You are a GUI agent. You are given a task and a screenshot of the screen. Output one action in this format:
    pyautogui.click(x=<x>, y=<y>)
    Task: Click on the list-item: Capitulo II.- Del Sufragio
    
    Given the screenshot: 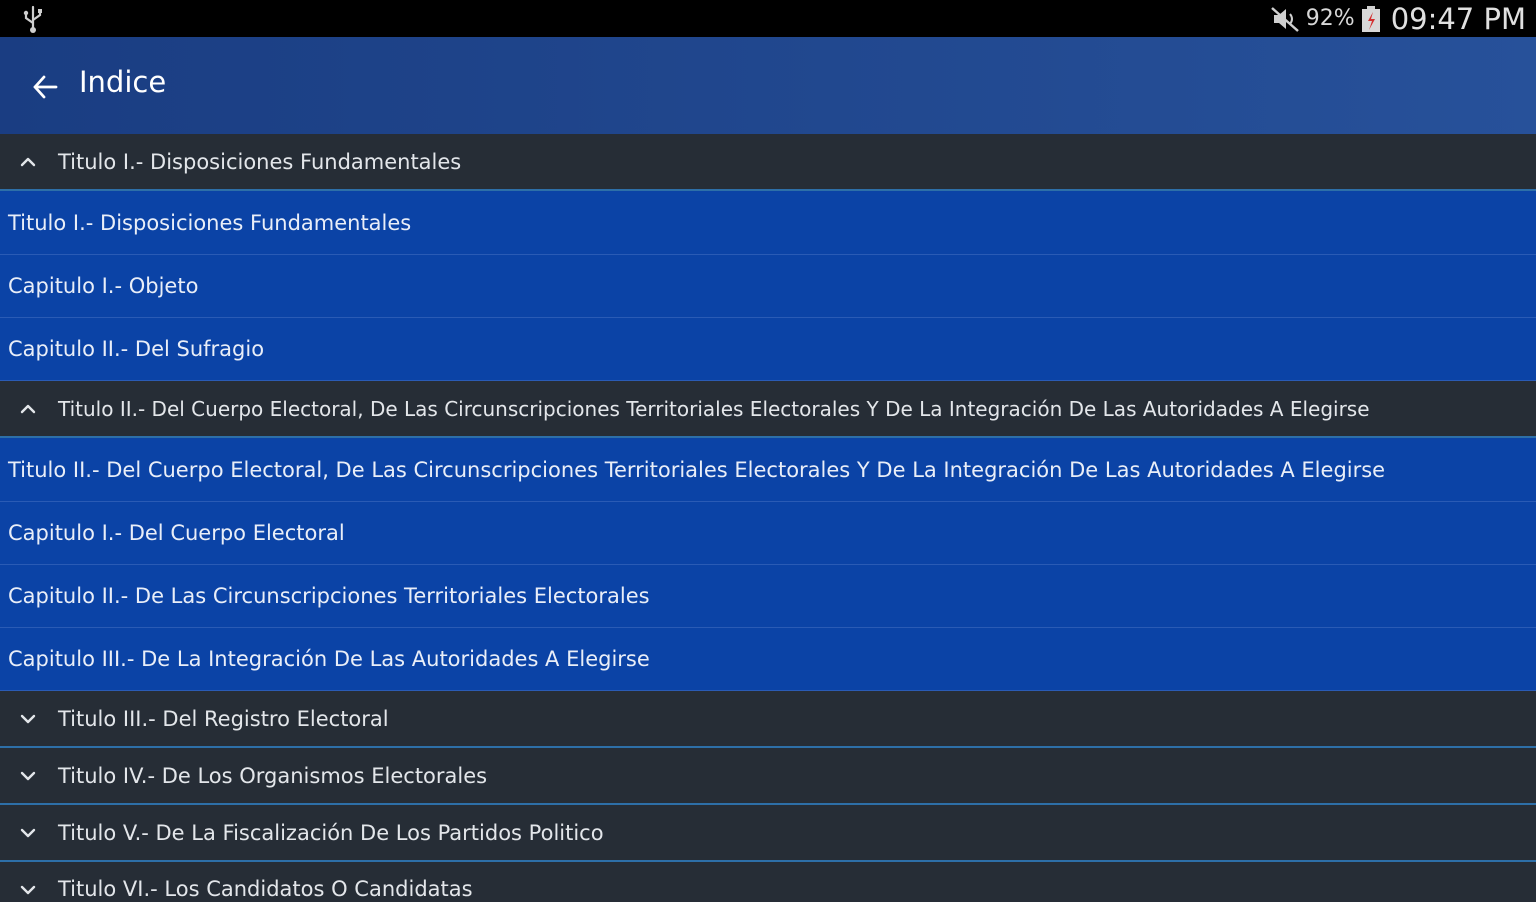 What is the action you would take?
    pyautogui.click(x=768, y=349)
    